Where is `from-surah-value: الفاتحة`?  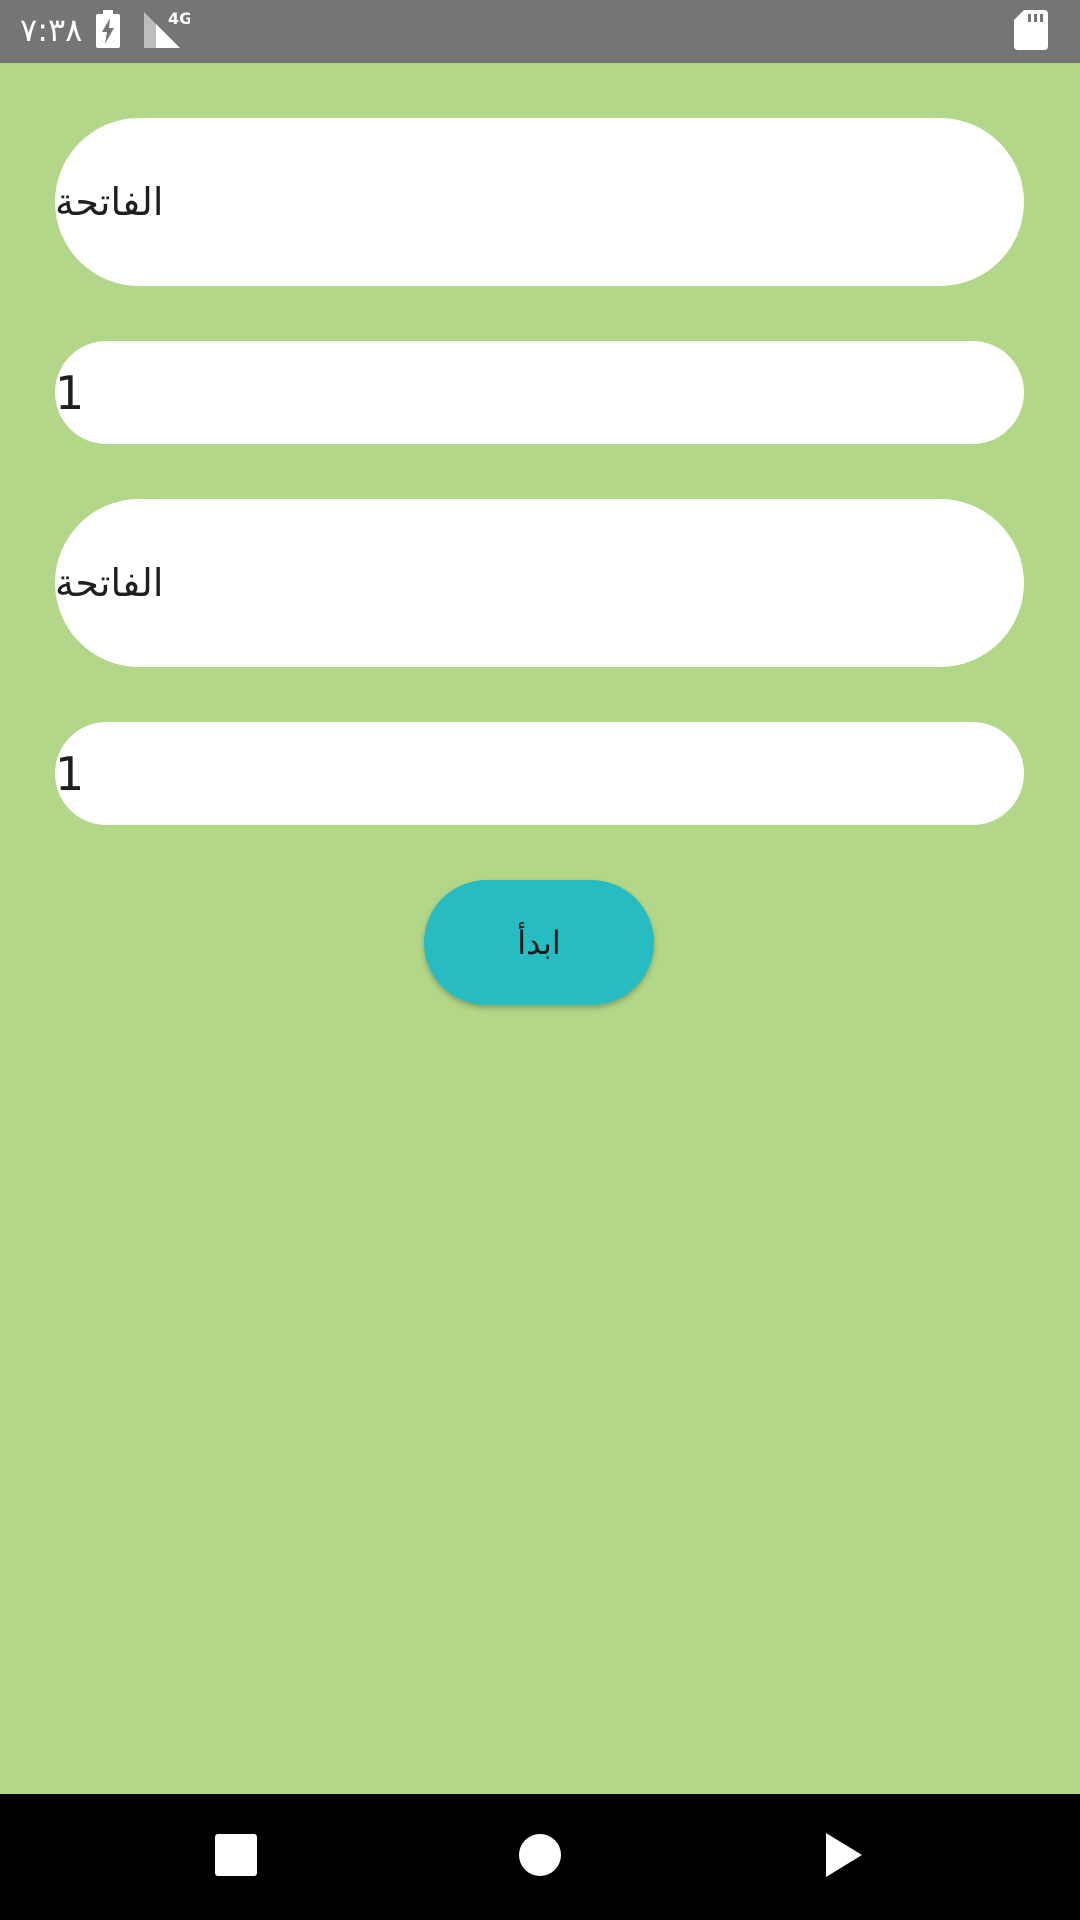
from-surah-value: الفاتحة is located at coordinates (109, 202).